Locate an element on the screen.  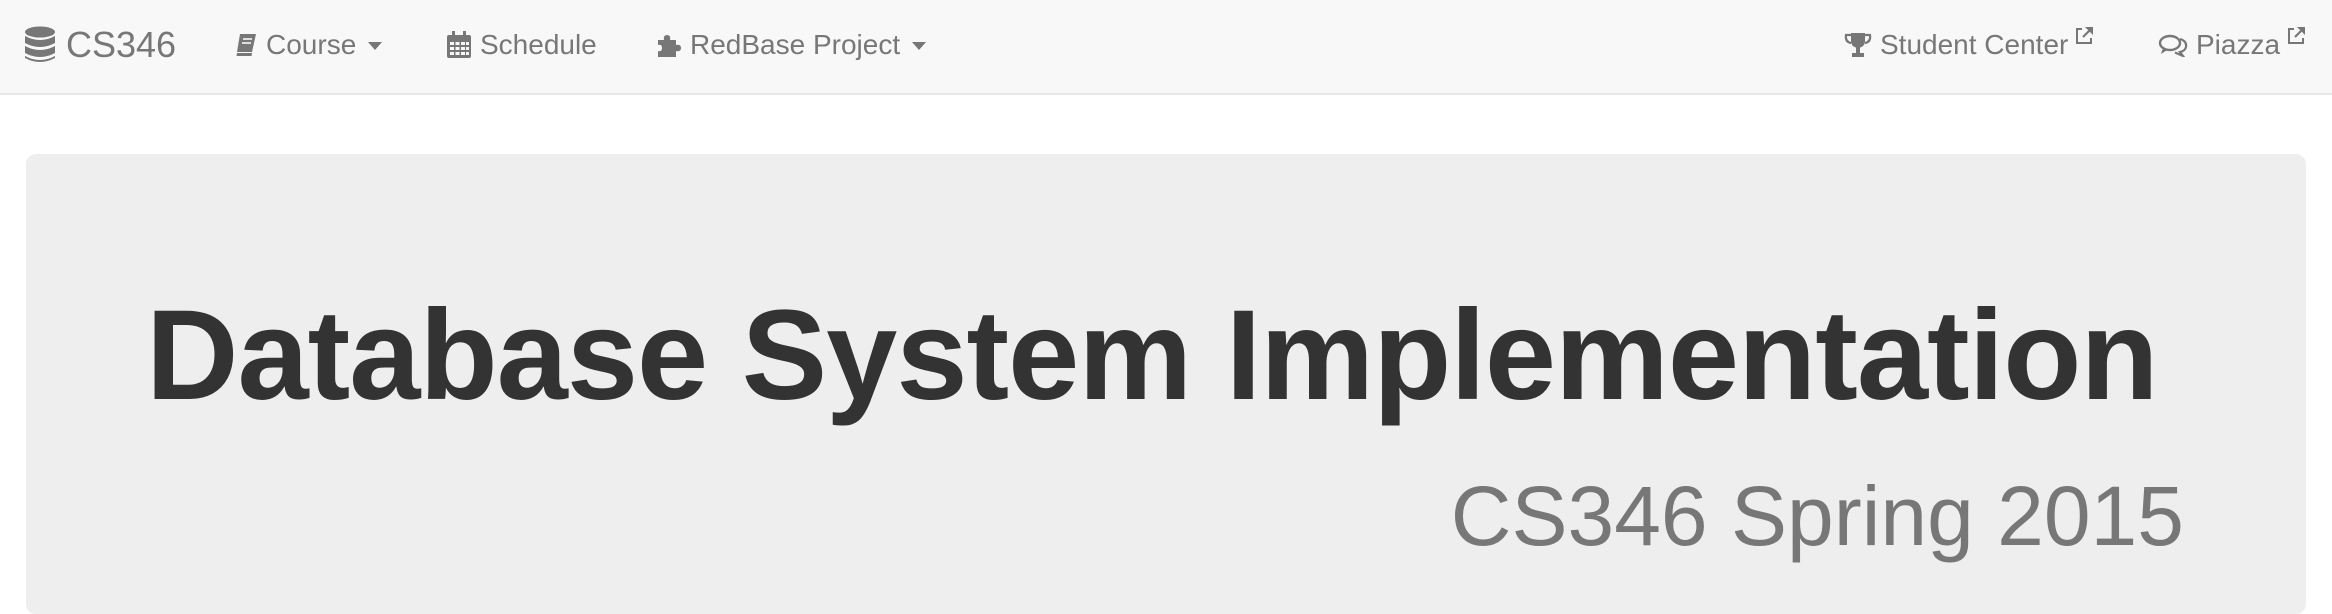
nav-piazza-link: Piazza is located at coordinates (2232, 45).